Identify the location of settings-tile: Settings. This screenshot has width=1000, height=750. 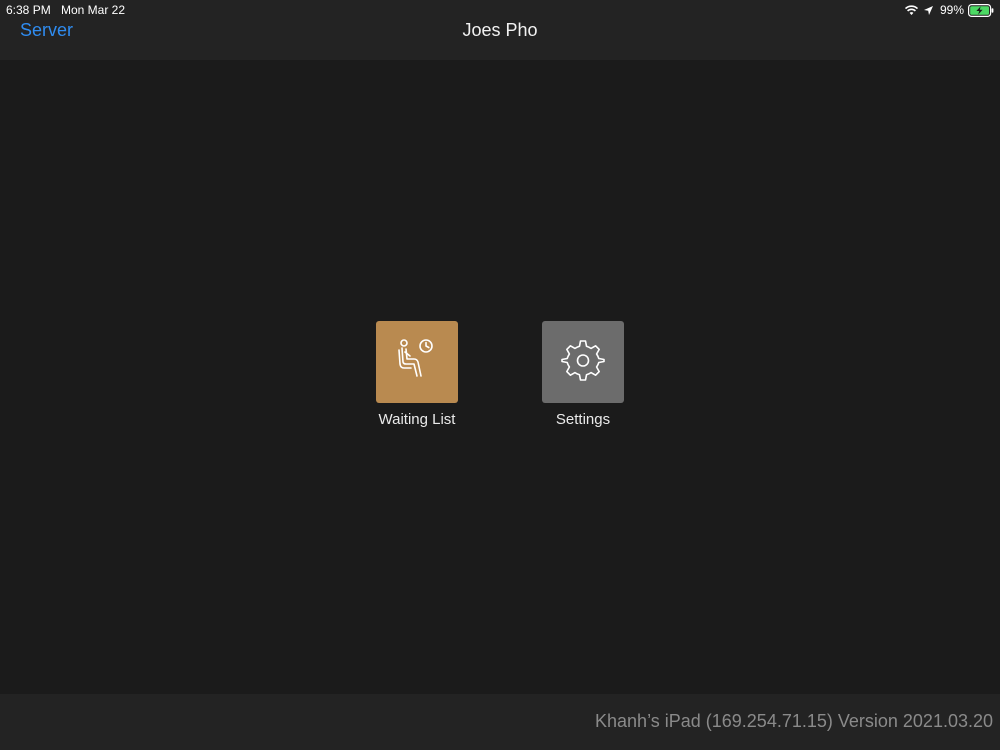
(583, 374).